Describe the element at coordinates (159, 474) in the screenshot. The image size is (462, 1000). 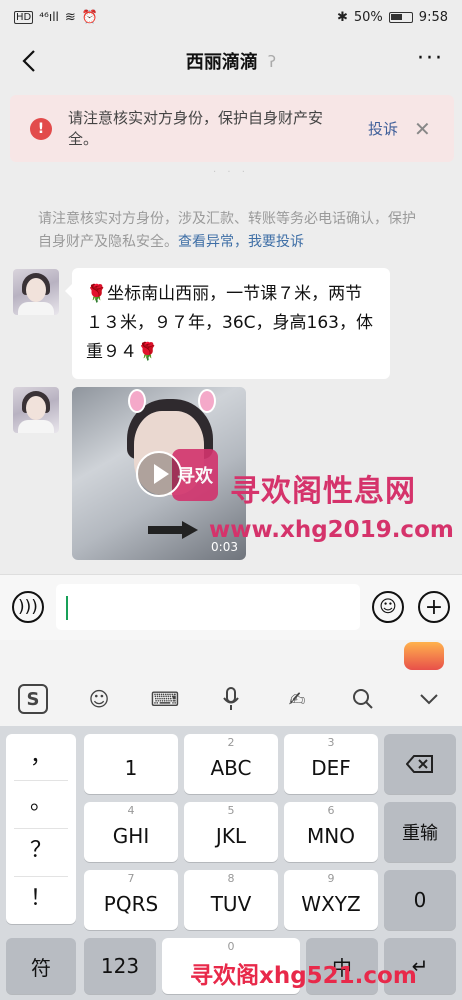
I see `play-icon` at that location.